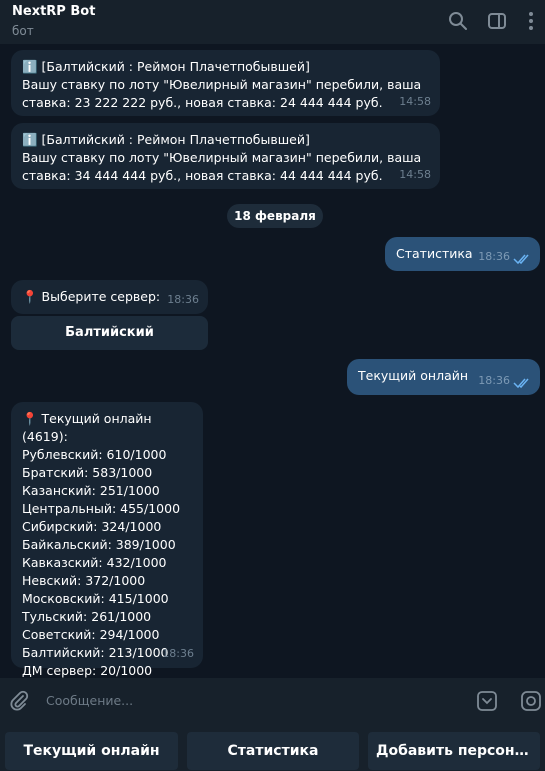 This screenshot has width=545, height=771. I want to click on message-bubble-outgoing: Текущий онлайн 18:36, so click(443, 377).